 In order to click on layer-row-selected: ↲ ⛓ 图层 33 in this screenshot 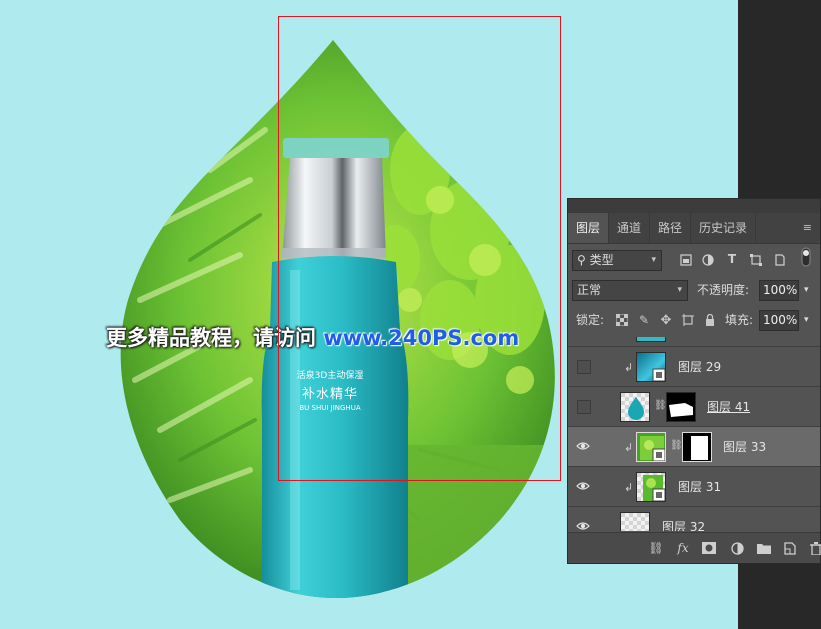, I will do `click(694, 447)`.